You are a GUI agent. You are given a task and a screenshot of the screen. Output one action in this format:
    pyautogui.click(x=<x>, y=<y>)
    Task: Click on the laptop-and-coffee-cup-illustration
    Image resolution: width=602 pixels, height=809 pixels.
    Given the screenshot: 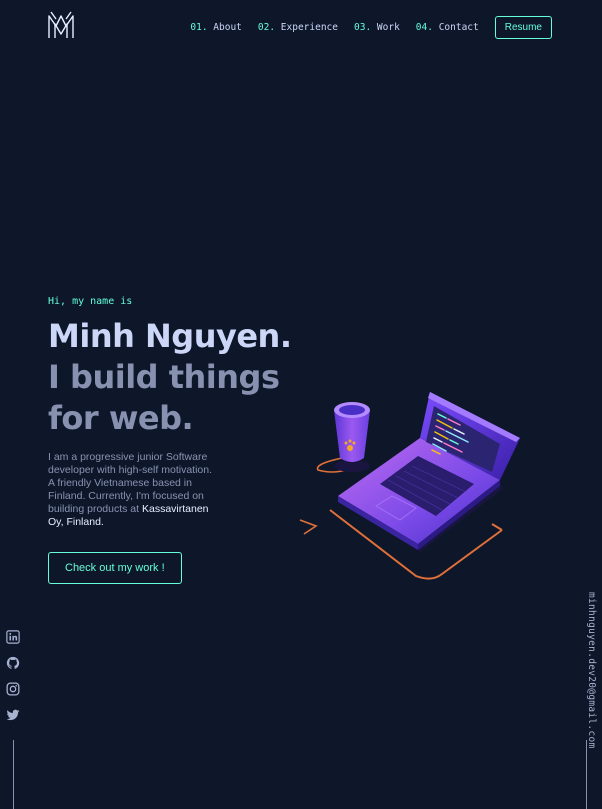 What is the action you would take?
    pyautogui.click(x=409, y=486)
    